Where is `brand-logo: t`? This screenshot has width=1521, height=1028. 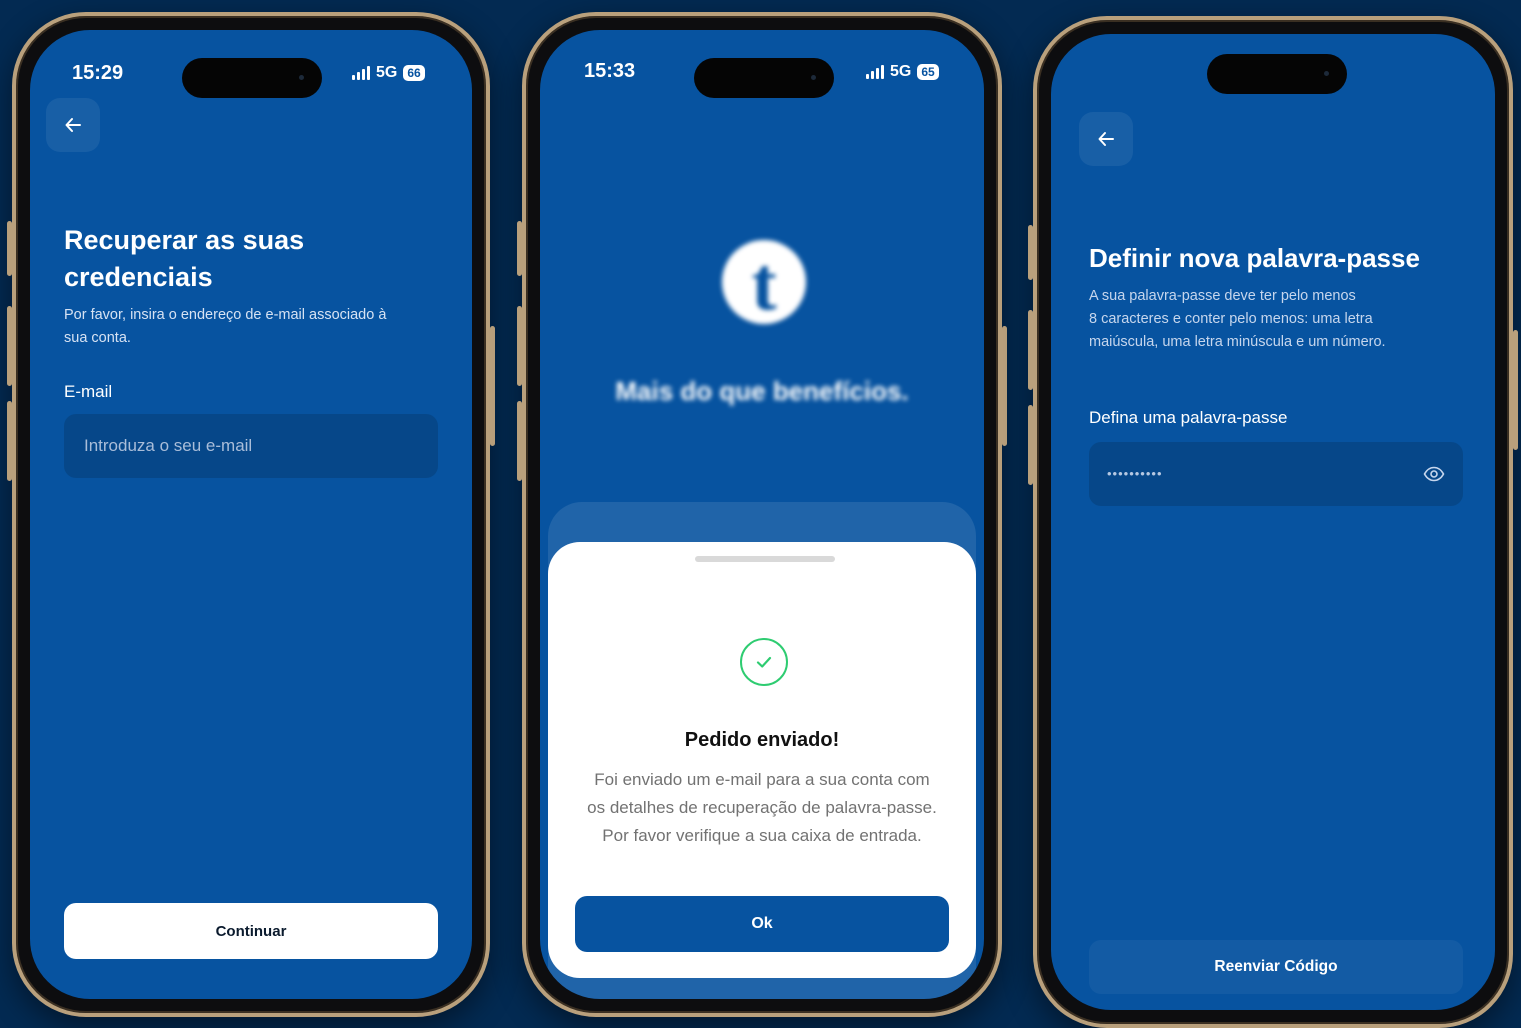 brand-logo: t is located at coordinates (764, 282).